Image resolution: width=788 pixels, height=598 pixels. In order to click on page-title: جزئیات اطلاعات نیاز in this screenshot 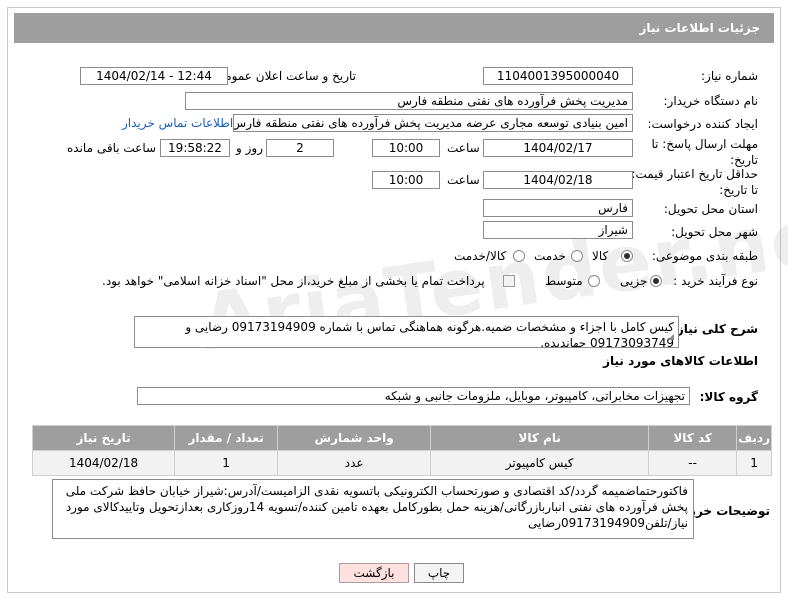, I will do `click(699, 28)`.